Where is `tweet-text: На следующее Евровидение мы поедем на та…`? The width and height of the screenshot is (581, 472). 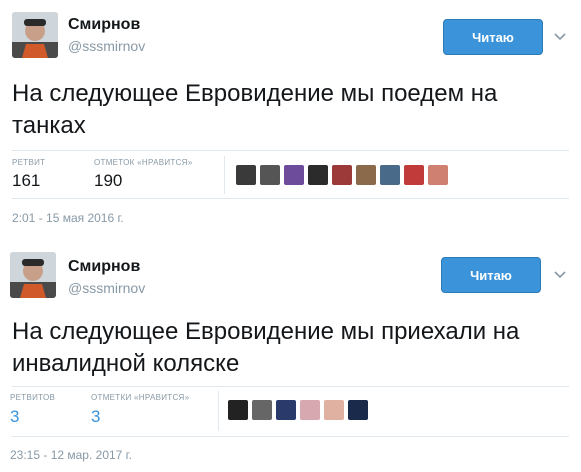
tweet-text: На следующее Евровидение мы поедем на та… is located at coordinates (254, 110).